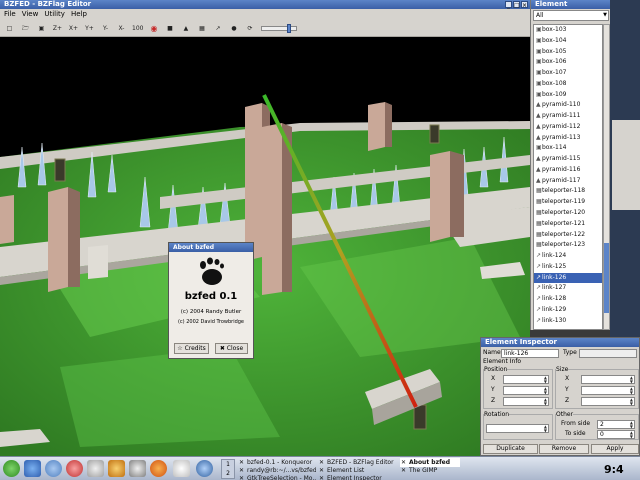  Describe the element at coordinates (564, 449) in the screenshot. I see `remove-button: Remove` at that location.